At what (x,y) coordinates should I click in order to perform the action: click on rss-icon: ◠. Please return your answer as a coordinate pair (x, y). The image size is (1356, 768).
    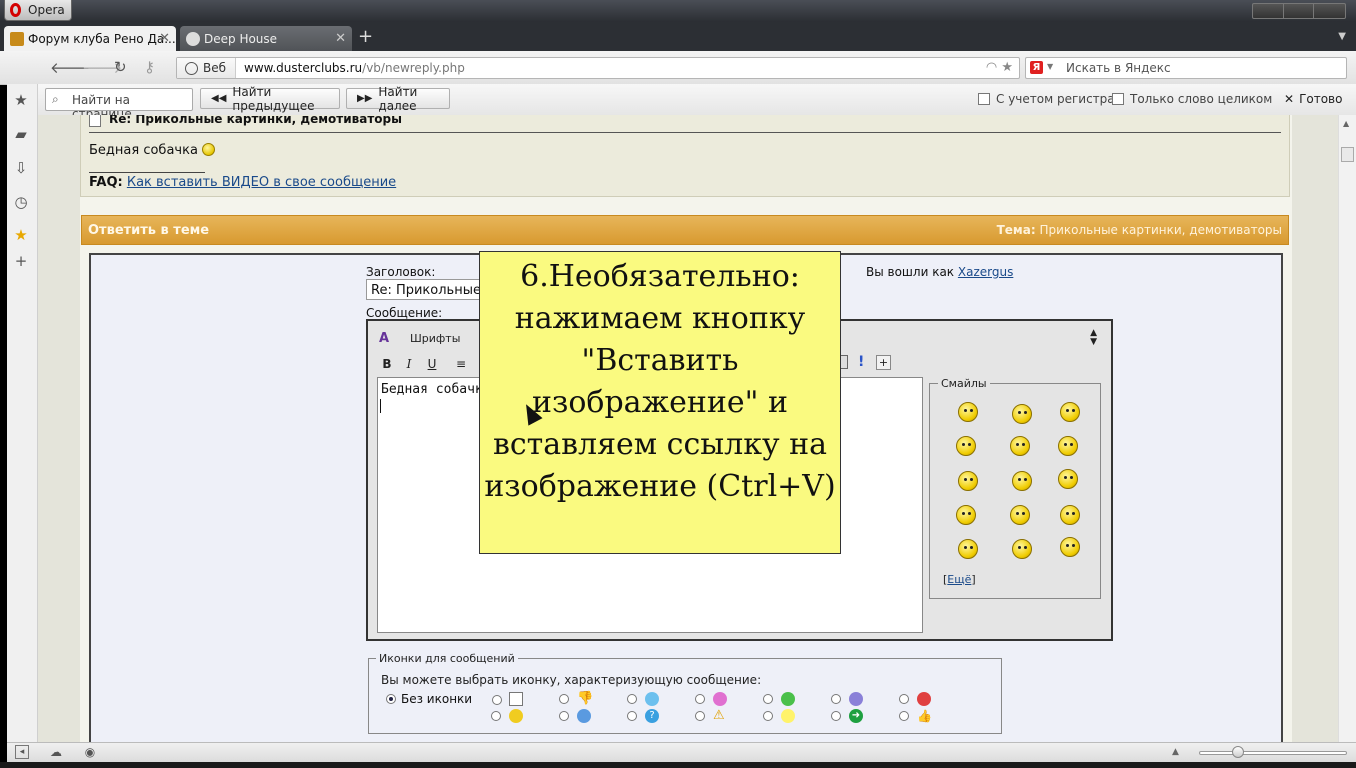
    Looking at the image, I should click on (991, 67).